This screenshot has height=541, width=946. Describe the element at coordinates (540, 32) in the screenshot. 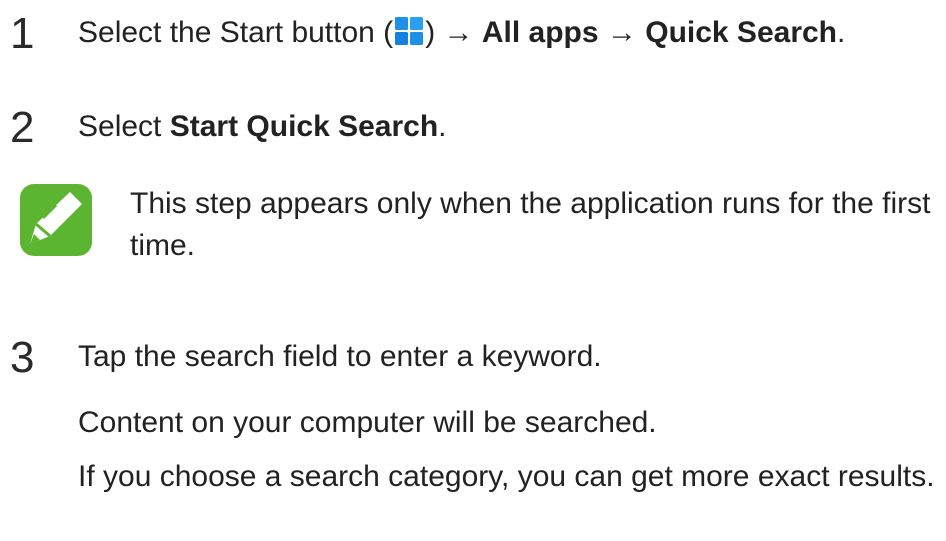

I see `all-apps-label: All apps` at that location.